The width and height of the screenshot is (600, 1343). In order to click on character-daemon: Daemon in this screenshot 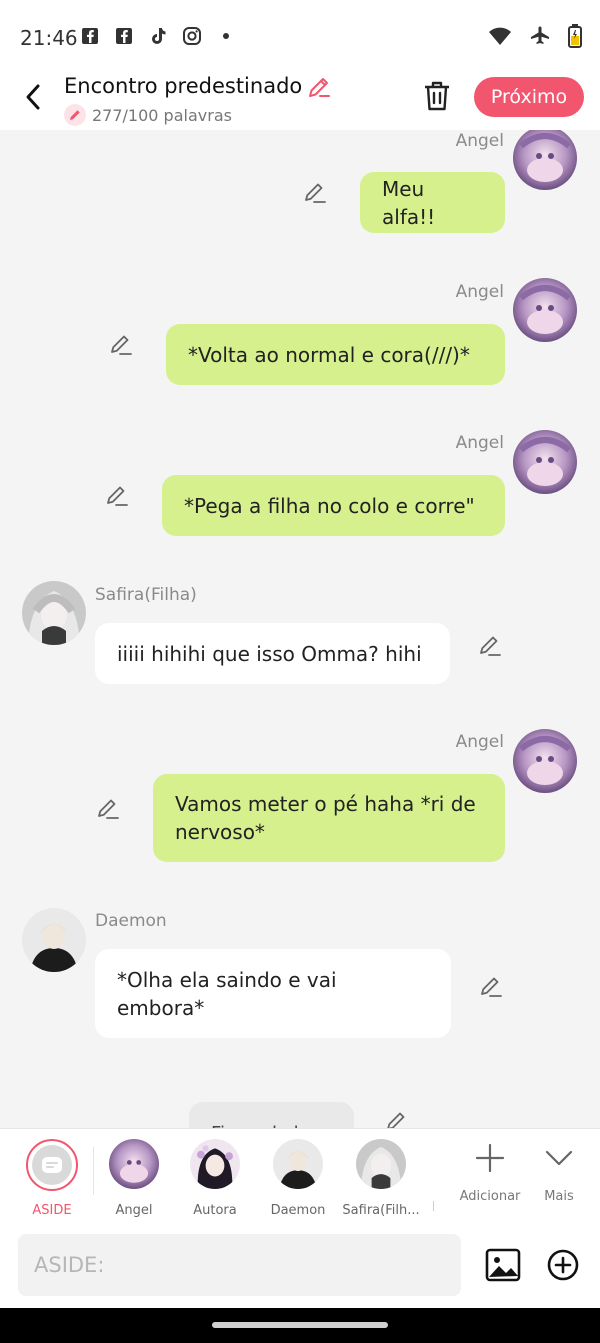, I will do `click(298, 1178)`.